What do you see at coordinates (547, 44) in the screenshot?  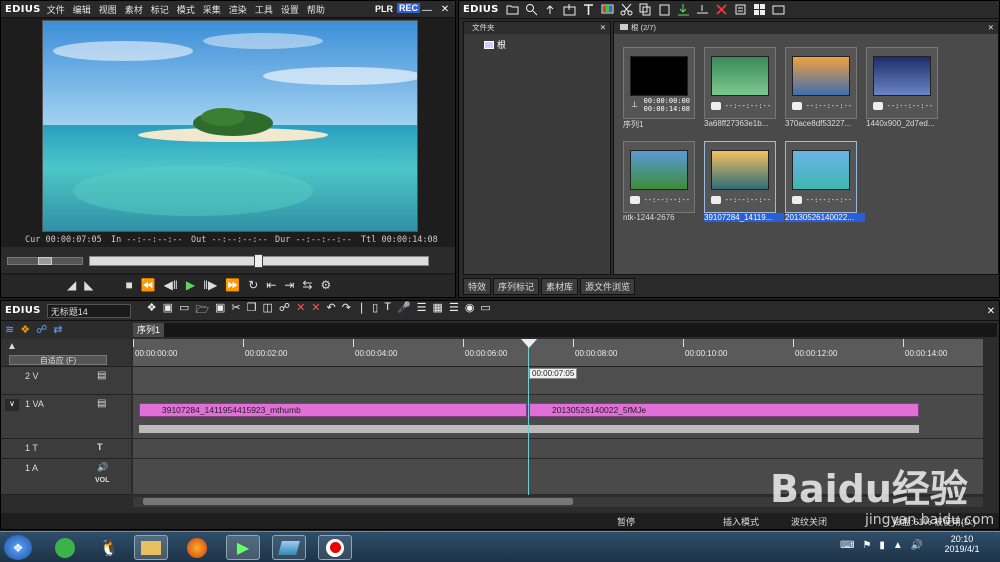 I see `tree-root: 根` at bounding box center [547, 44].